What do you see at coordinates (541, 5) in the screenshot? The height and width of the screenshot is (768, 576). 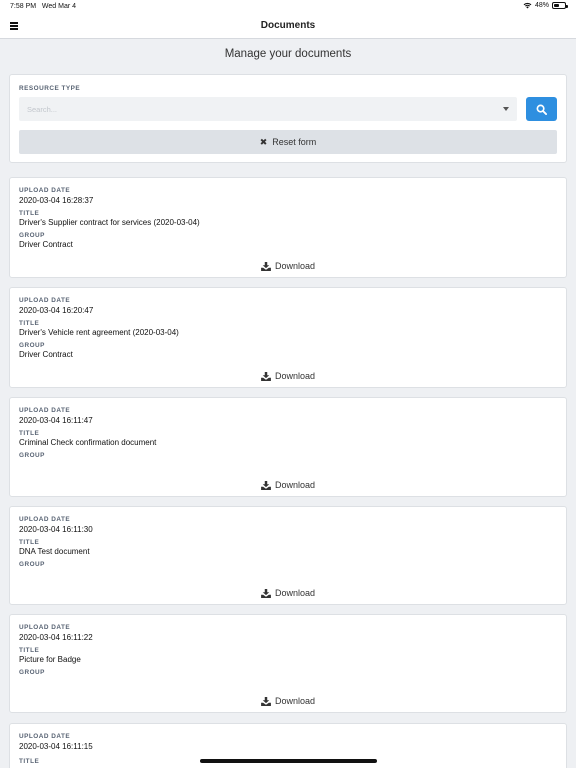 I see `battery-percent: 48%` at bounding box center [541, 5].